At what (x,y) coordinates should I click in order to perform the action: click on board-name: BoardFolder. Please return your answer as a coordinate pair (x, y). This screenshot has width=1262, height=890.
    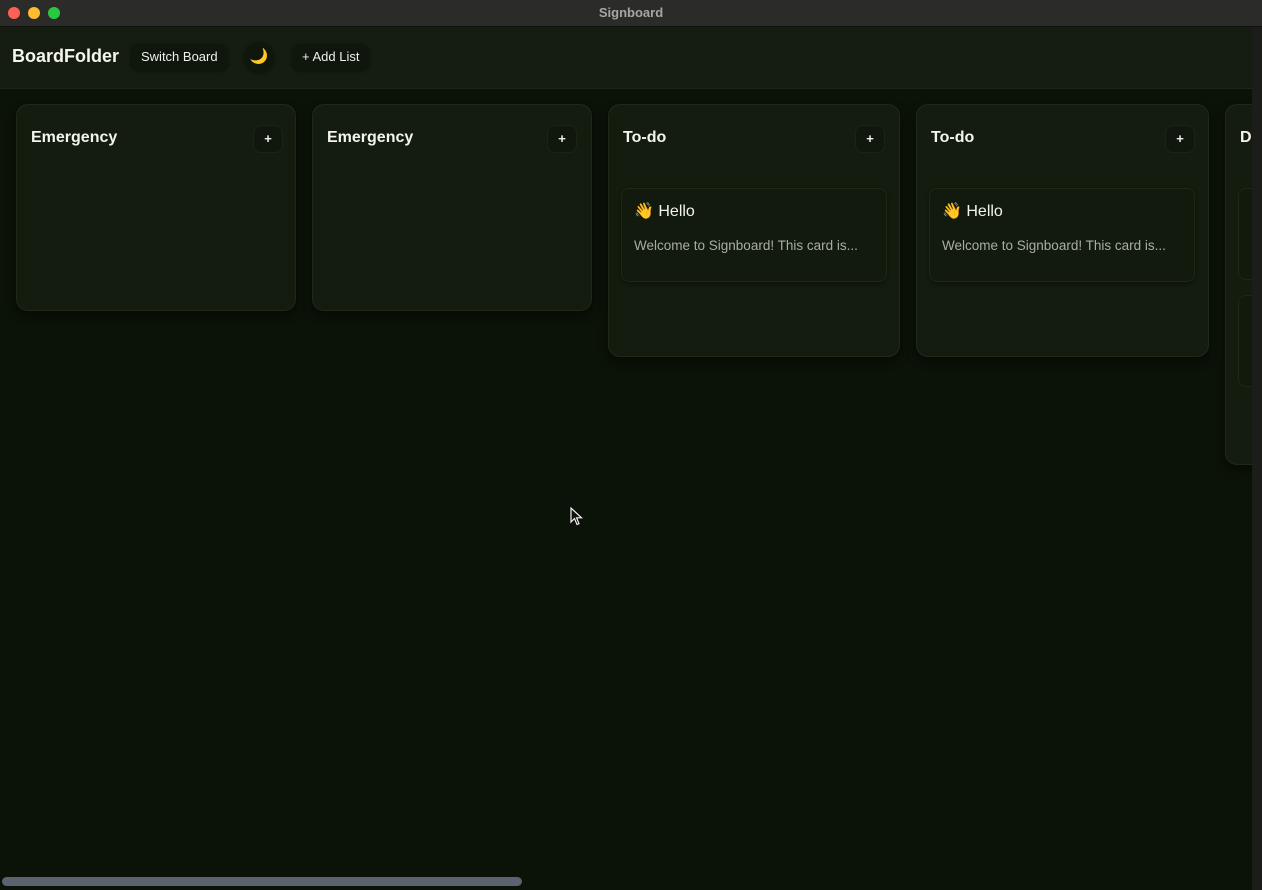
    Looking at the image, I should click on (66, 56).